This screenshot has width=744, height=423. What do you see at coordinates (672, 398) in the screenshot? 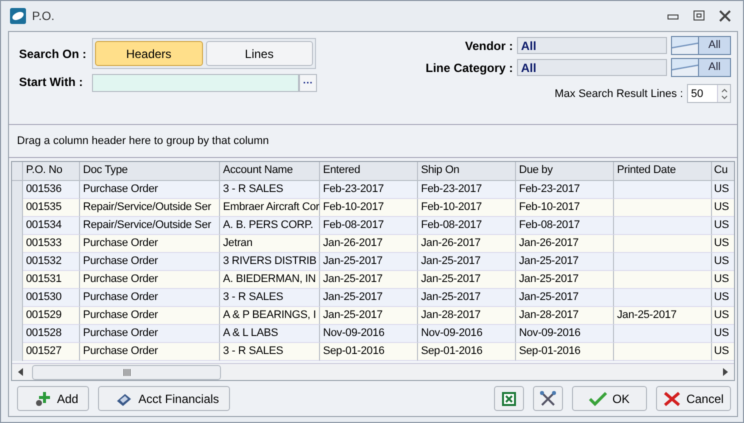
I see `cross-icon` at bounding box center [672, 398].